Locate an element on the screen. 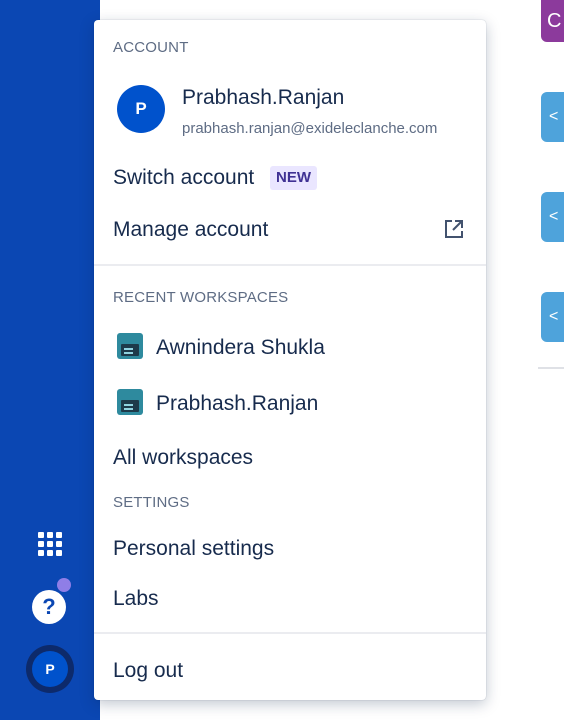  account-name: Prabhash.Ranjan is located at coordinates (263, 97).